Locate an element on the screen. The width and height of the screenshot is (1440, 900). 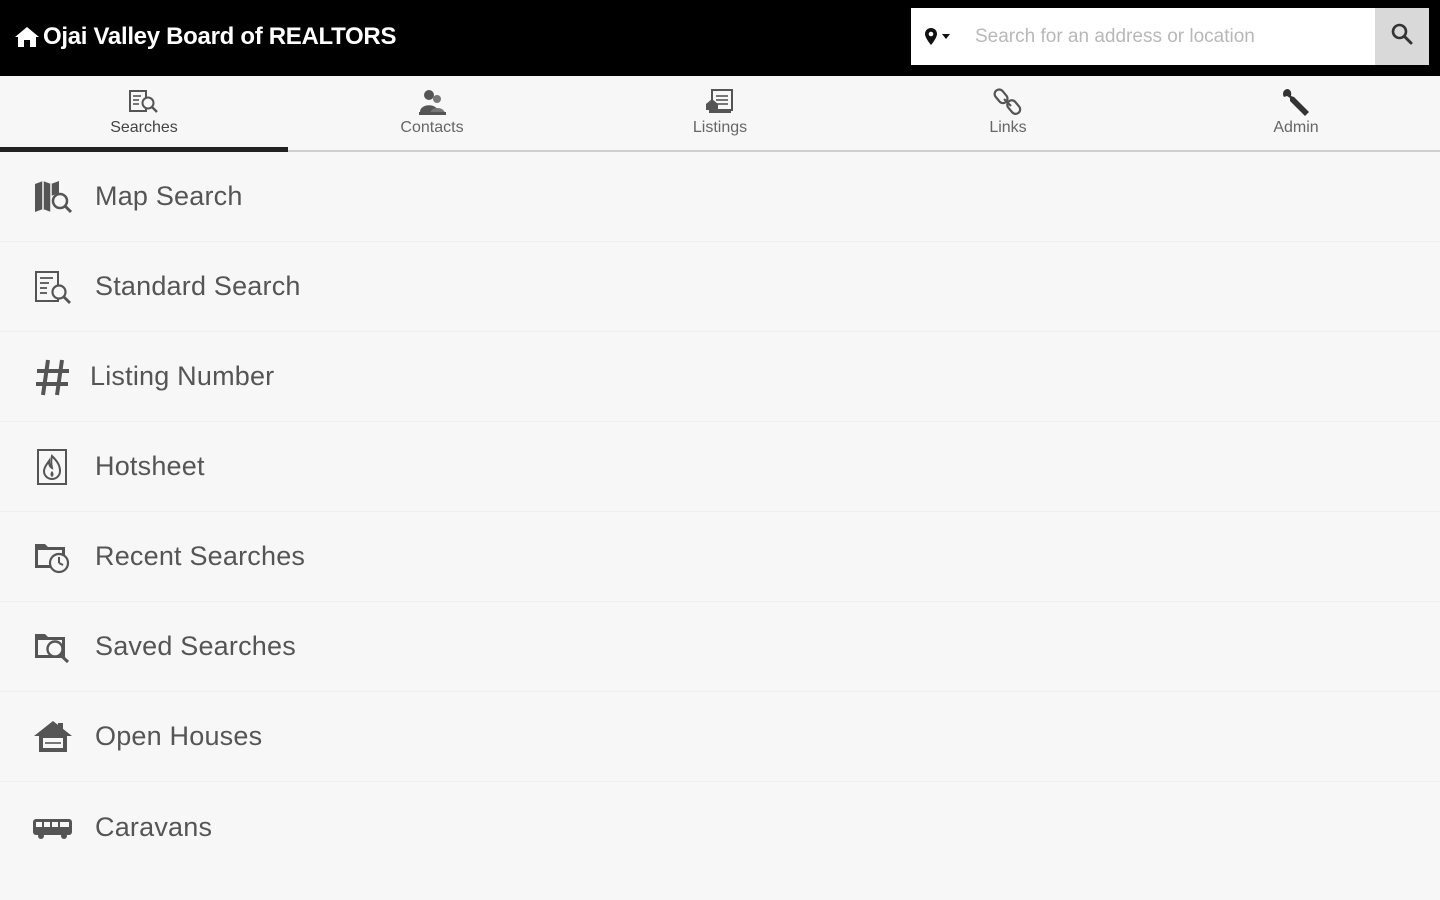
tab-listings: Listings is located at coordinates (720, 113).